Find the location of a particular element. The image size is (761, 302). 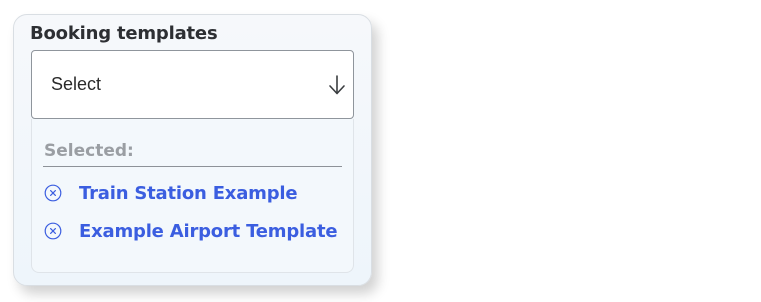

selected-item-label: Example Airport Template is located at coordinates (208, 231).